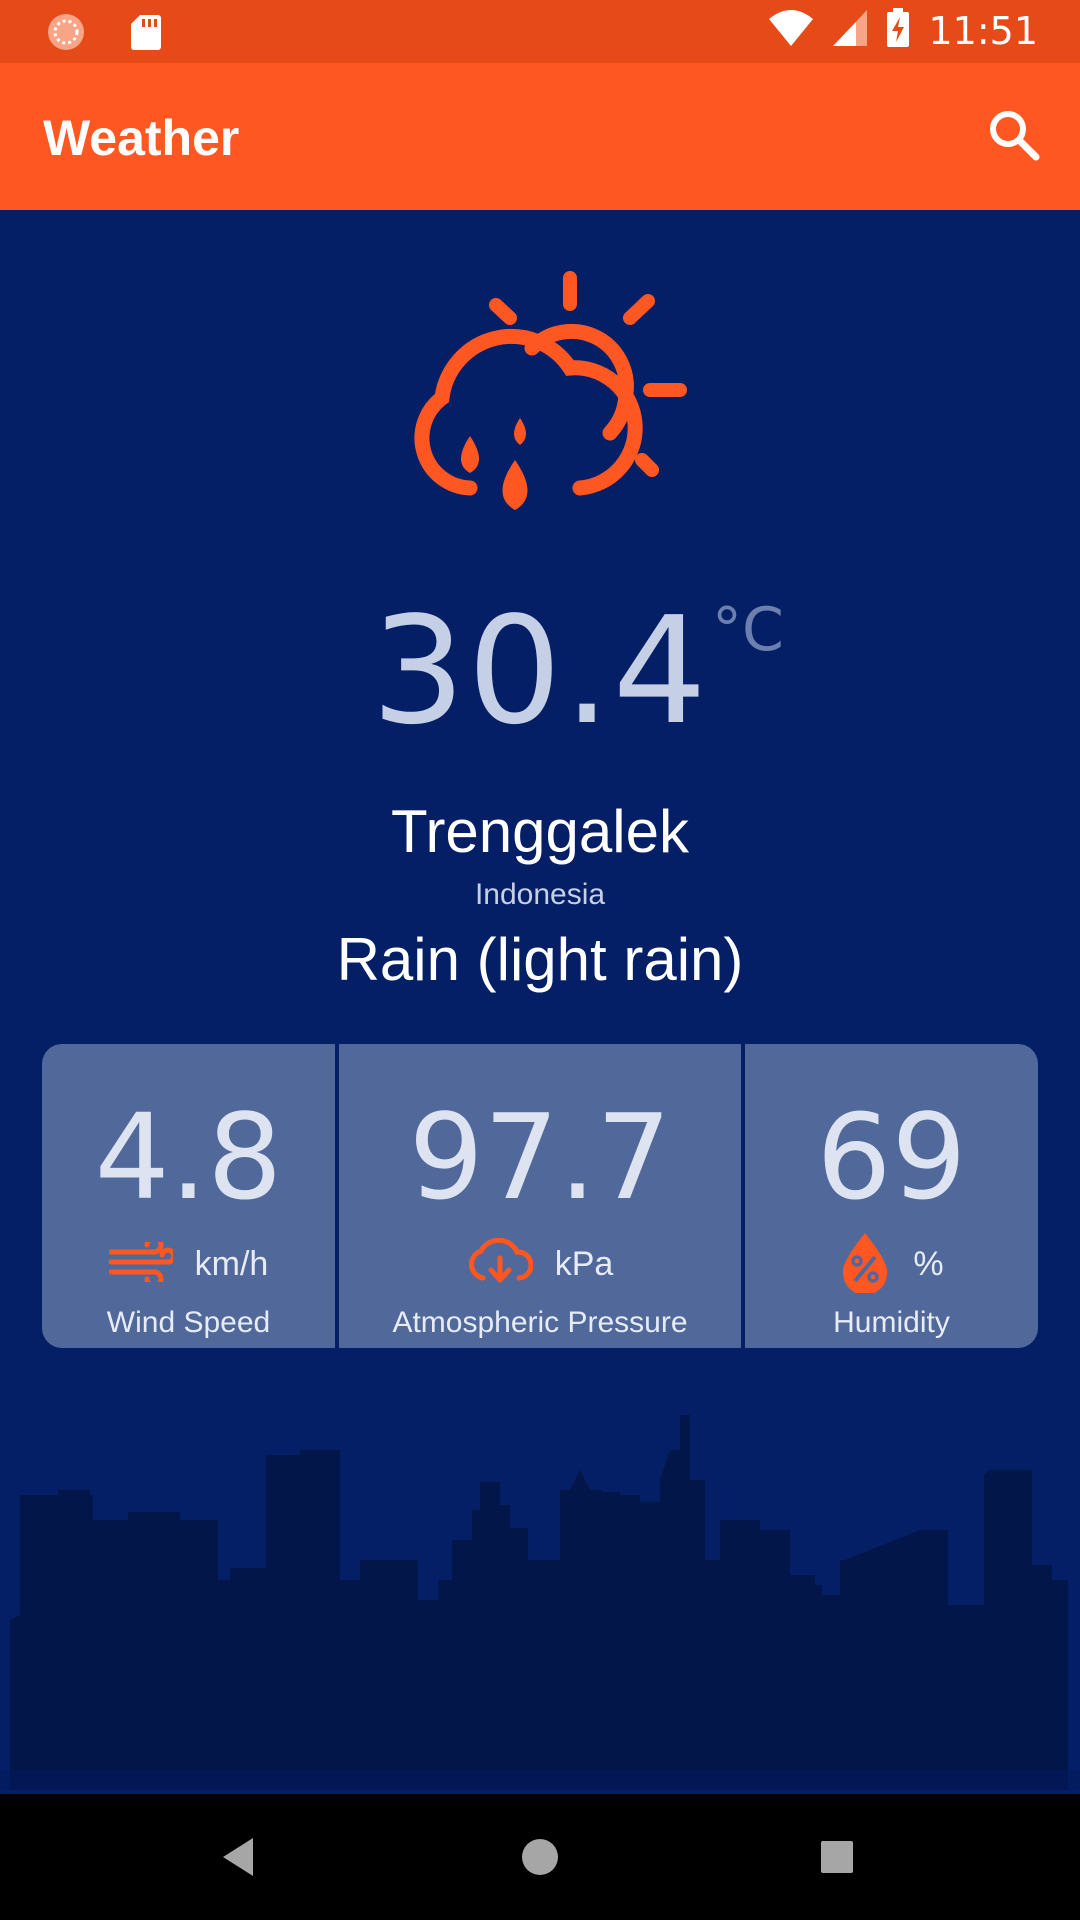 This screenshot has width=1080, height=1920. What do you see at coordinates (500, 1264) in the screenshot?
I see `cloud-download-icon` at bounding box center [500, 1264].